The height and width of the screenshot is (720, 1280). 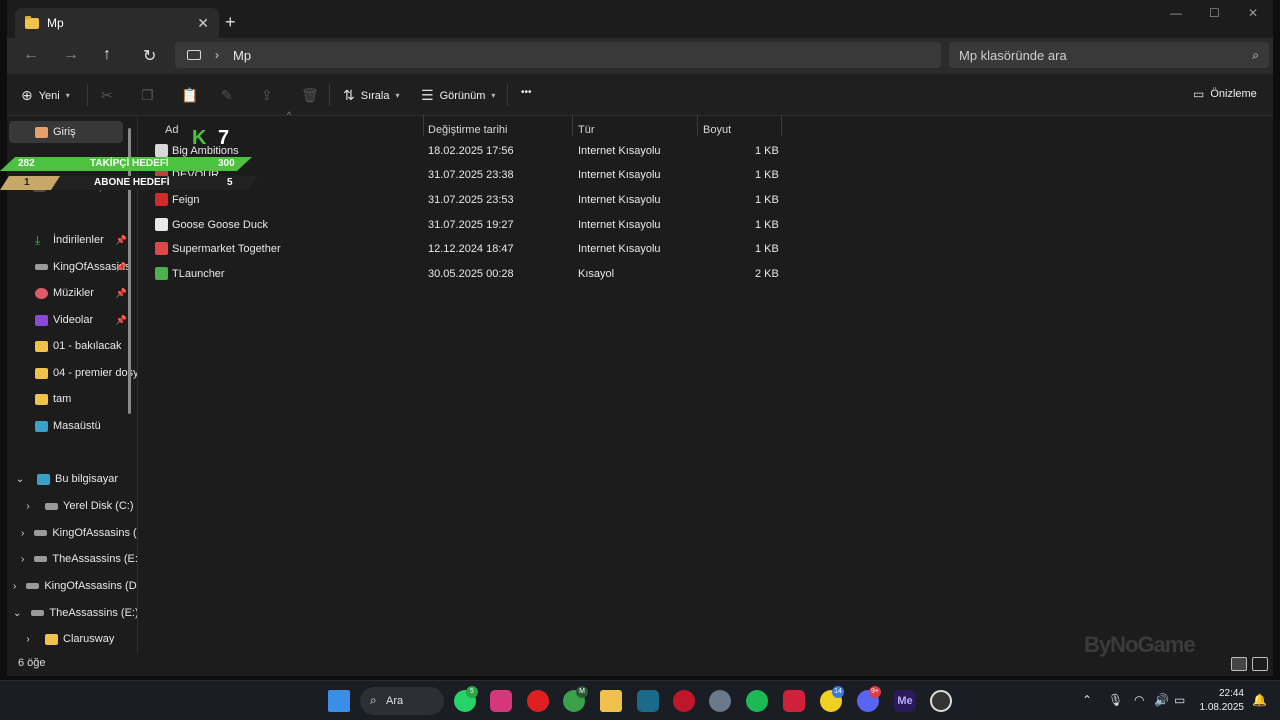 I want to click on system-clock: 22:44 1.08.2025, so click(x=1222, y=701).